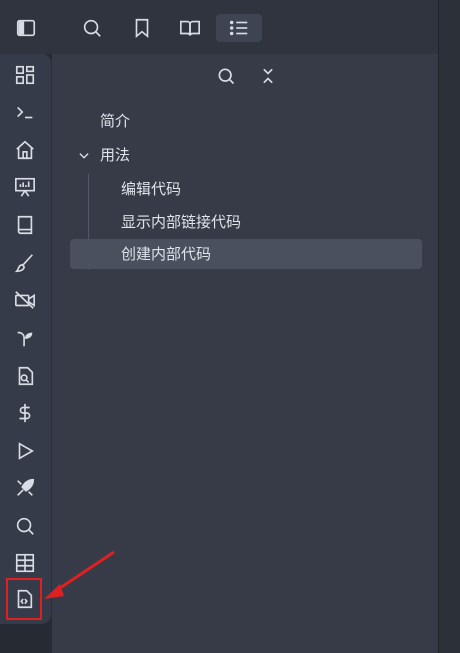  I want to click on outline-tab-icon, so click(239, 28).